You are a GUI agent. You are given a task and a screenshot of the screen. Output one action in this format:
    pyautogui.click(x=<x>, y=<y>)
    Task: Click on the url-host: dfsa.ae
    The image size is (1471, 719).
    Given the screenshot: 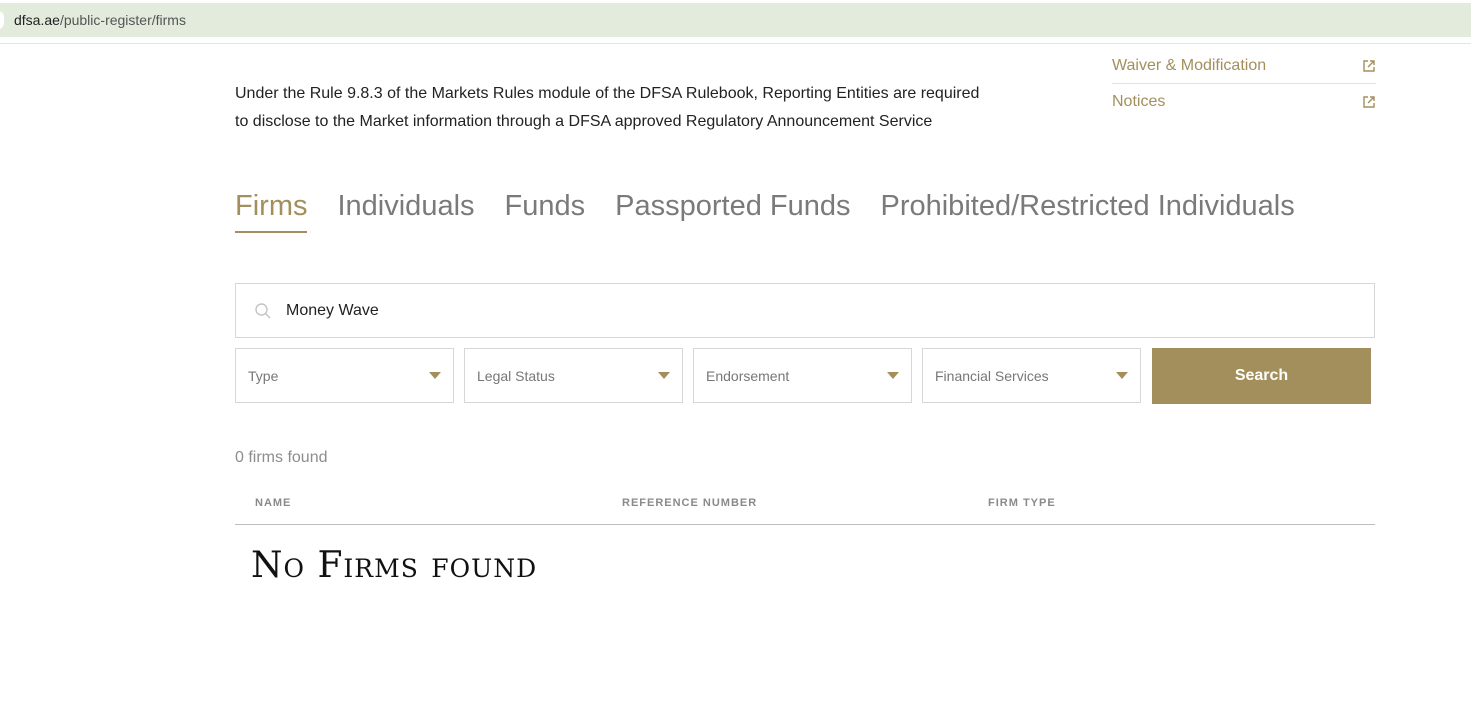 What is the action you would take?
    pyautogui.click(x=37, y=20)
    